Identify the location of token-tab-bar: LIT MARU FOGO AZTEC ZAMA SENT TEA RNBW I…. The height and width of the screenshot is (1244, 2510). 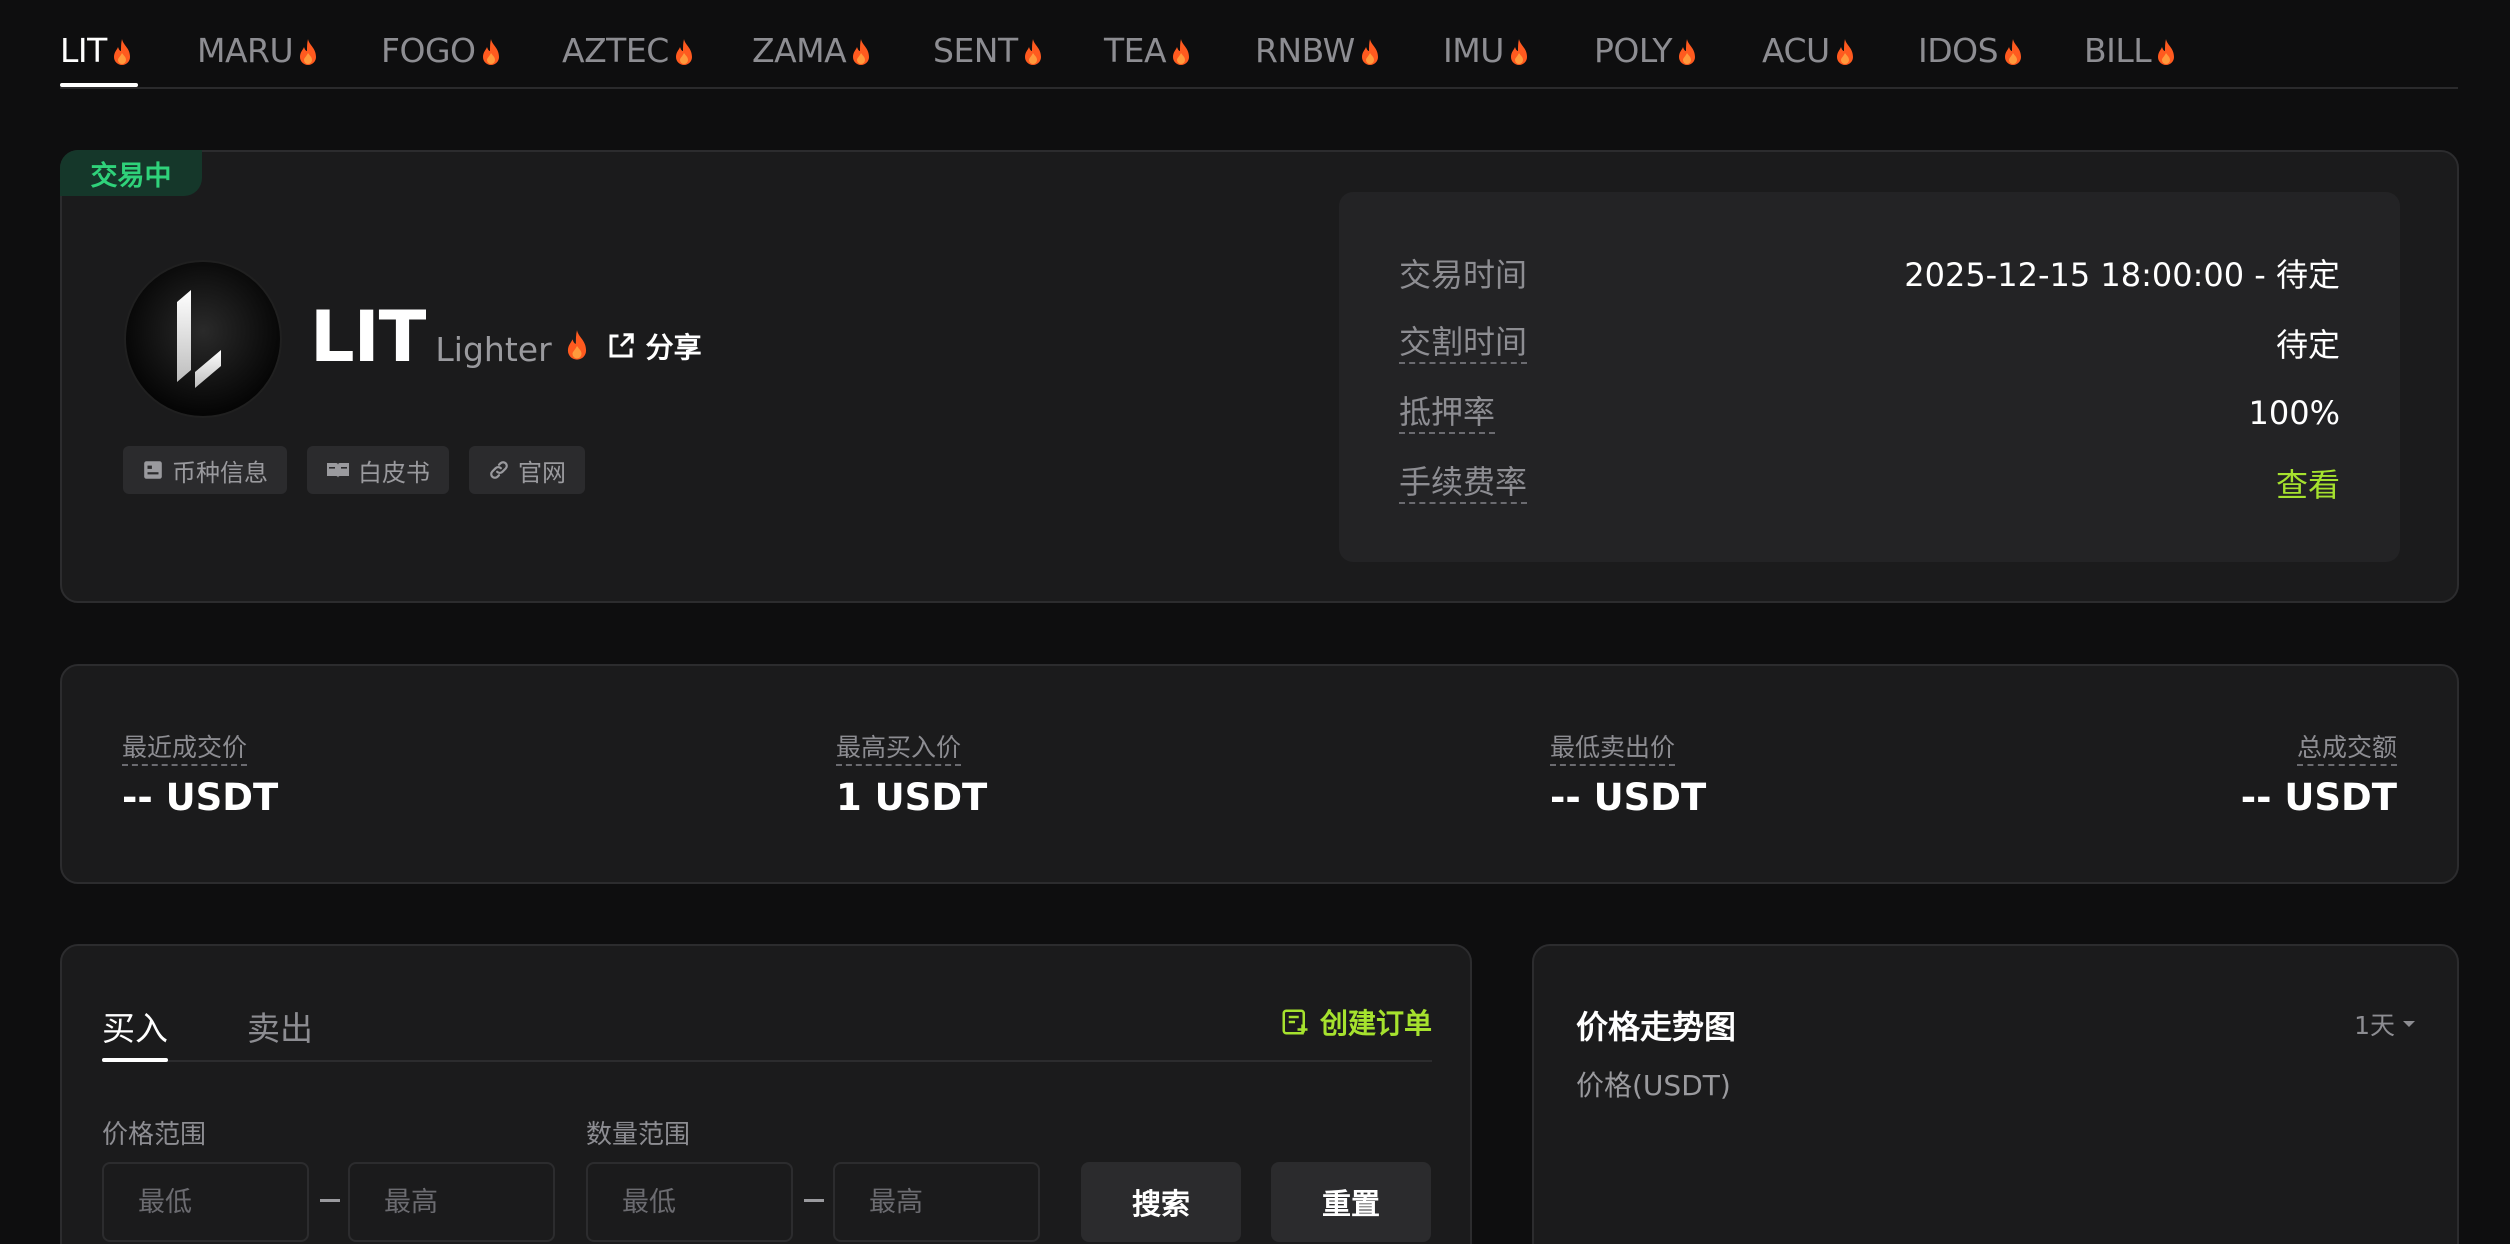
(1259, 44).